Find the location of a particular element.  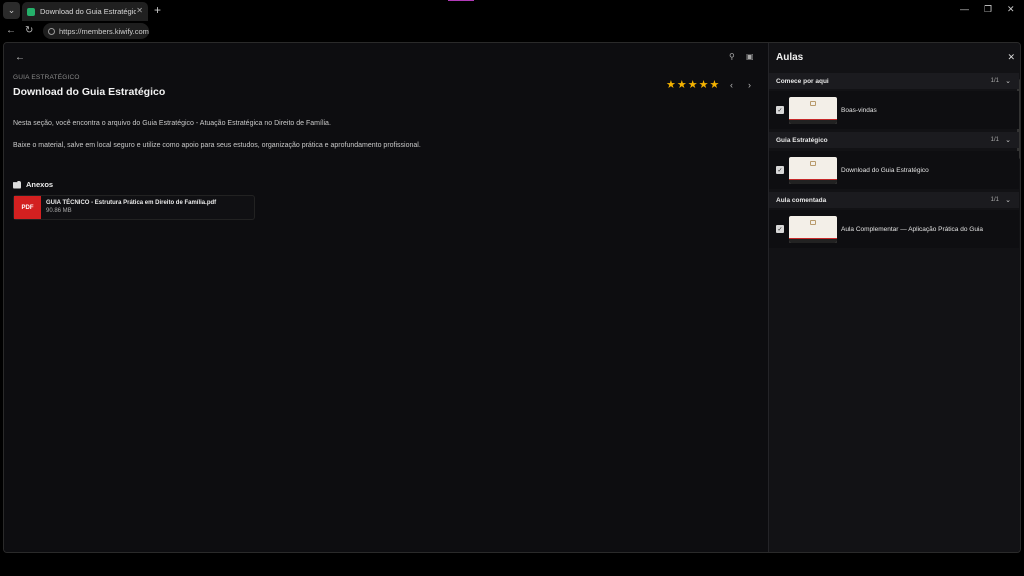

section-header-aula-comentada: Aula comentada 1/1 ⌄ is located at coordinates (894, 200).